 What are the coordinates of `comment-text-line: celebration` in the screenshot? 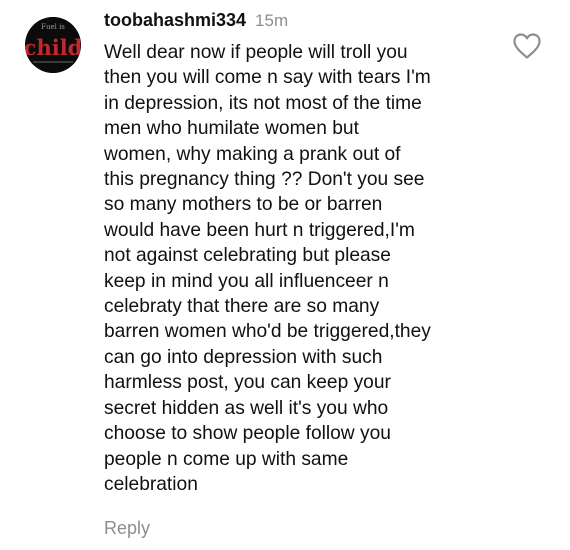 It's located at (151, 484).